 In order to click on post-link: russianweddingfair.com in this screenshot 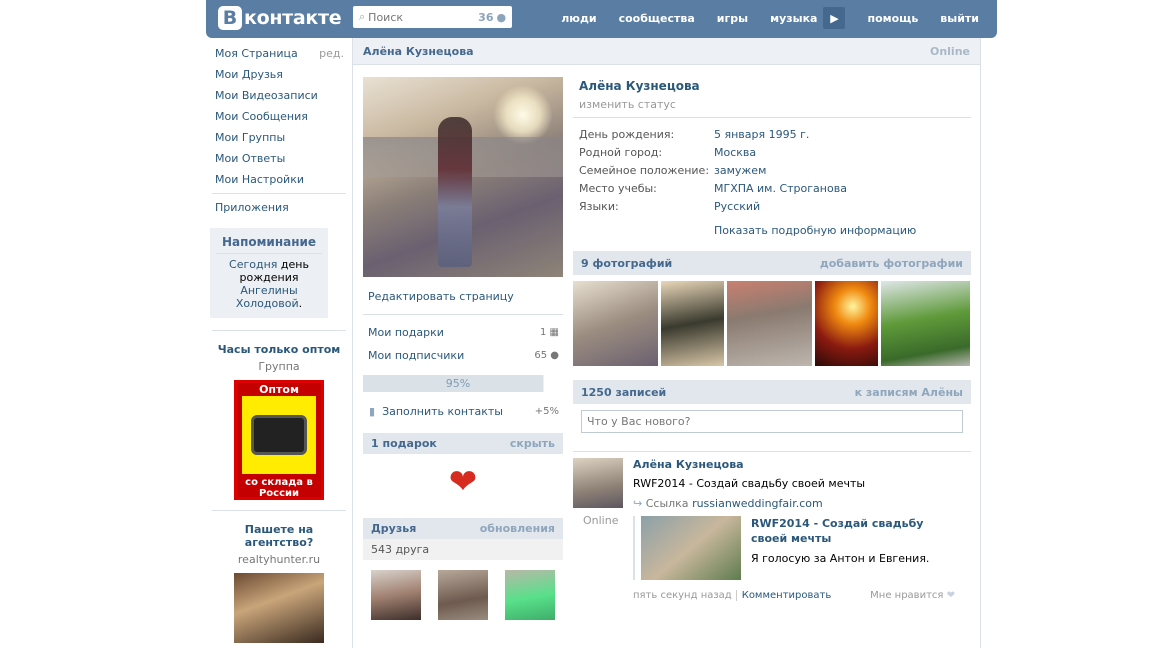, I will do `click(757, 503)`.